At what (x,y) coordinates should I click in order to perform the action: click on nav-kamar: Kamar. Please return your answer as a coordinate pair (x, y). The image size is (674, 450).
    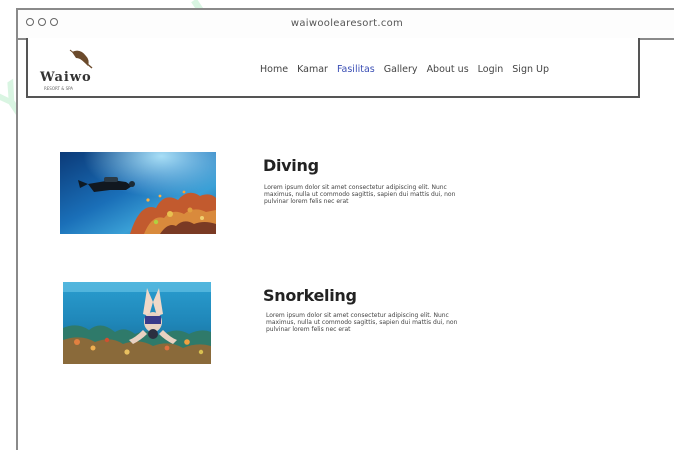
    Looking at the image, I should click on (312, 69).